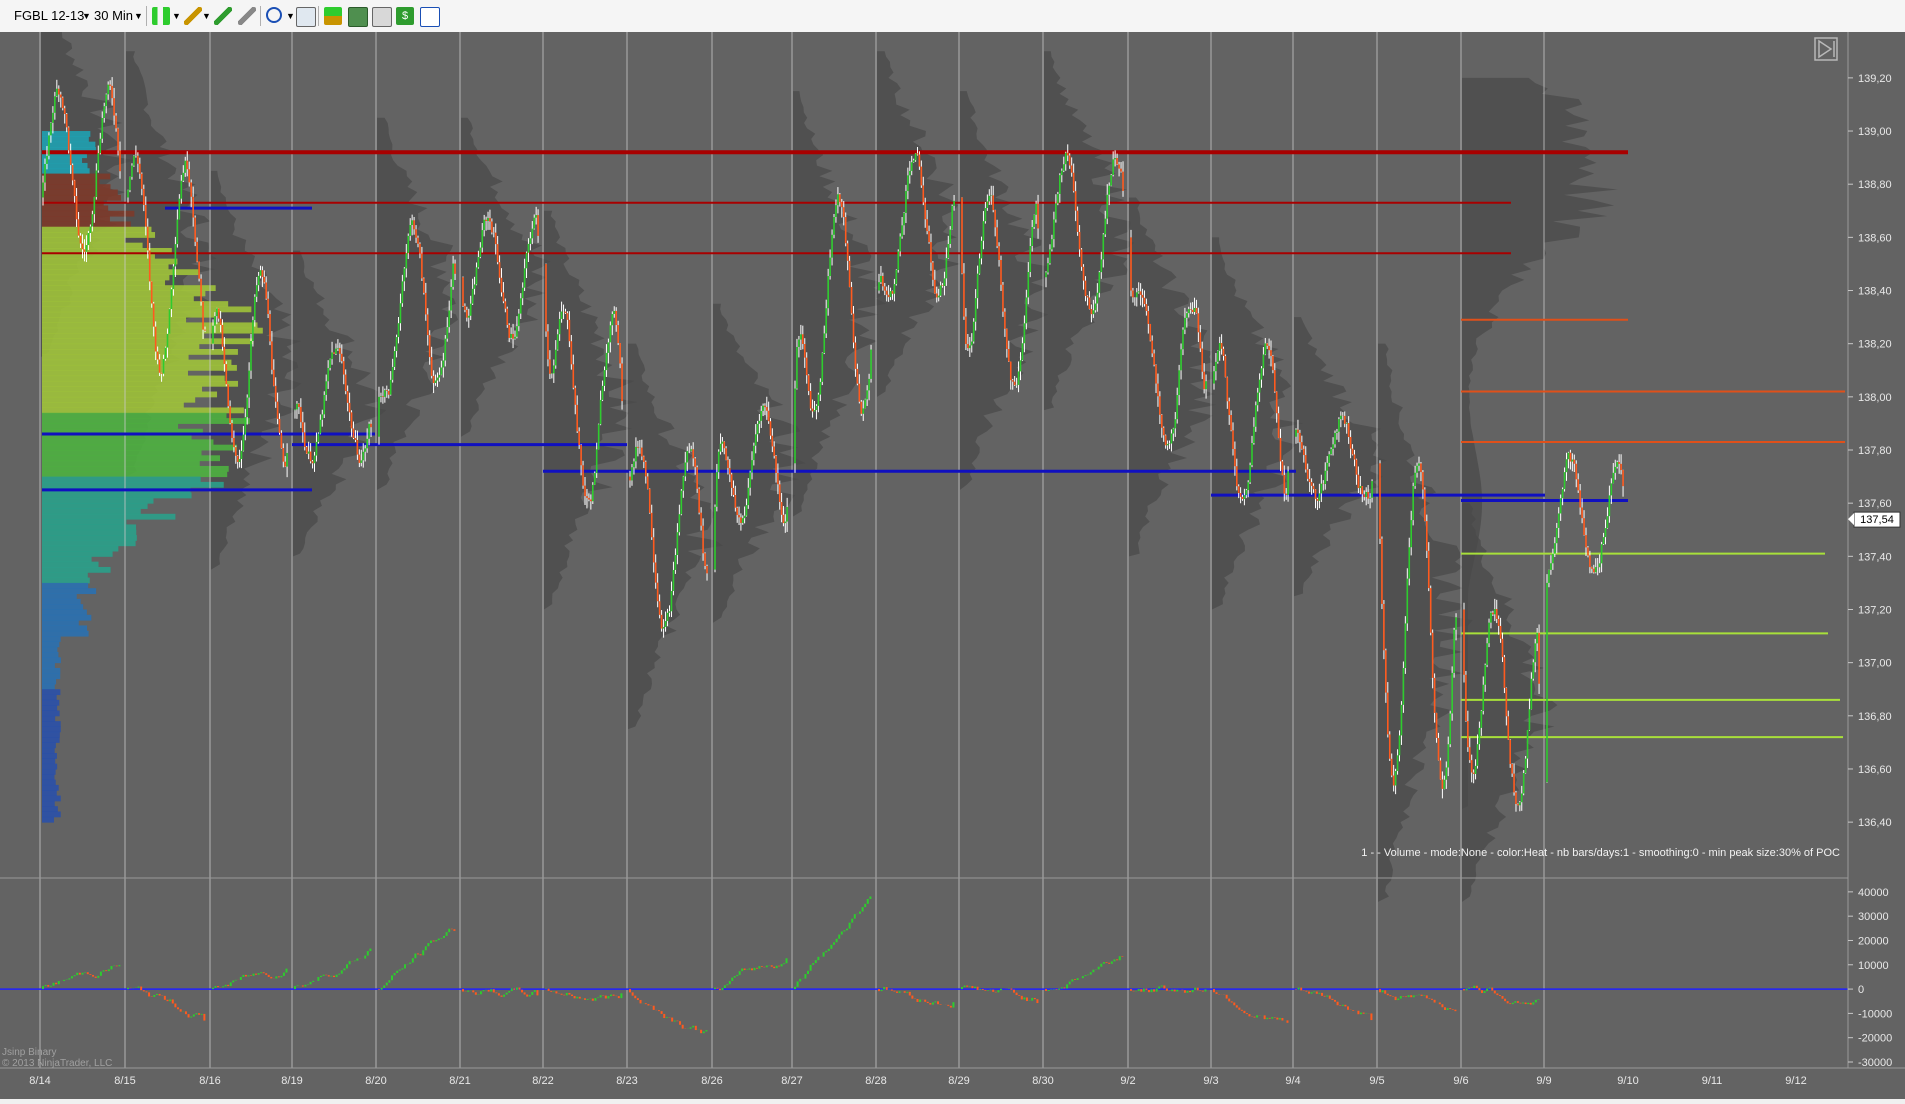 This screenshot has height=1104, width=1905. I want to click on price-tick-label: 138,60, so click(1875, 238).